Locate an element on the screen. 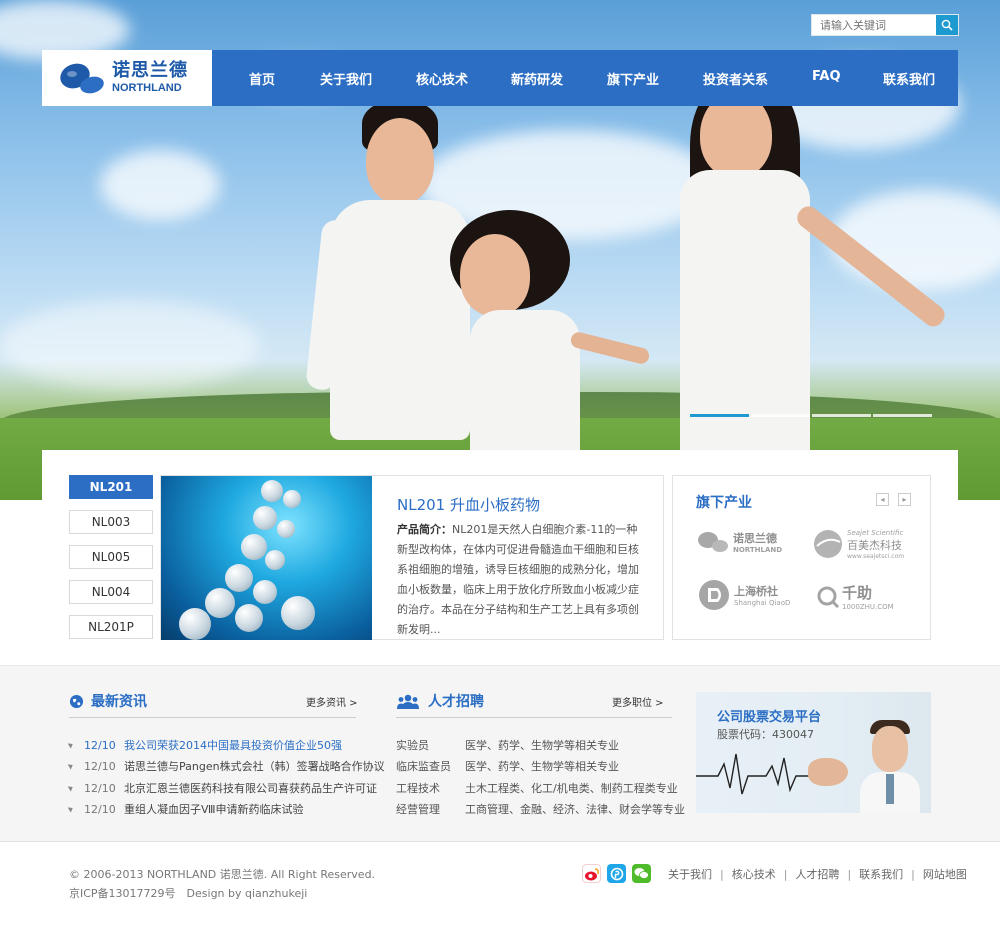 This screenshot has height=928, width=1000. site-logo: 诺思兰德 NORTHLAND is located at coordinates (127, 78).